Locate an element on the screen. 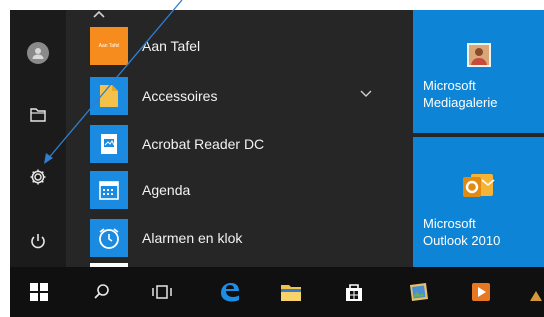 Image resolution: width=544 pixels, height=317 pixels. start-button is located at coordinates (39, 292).